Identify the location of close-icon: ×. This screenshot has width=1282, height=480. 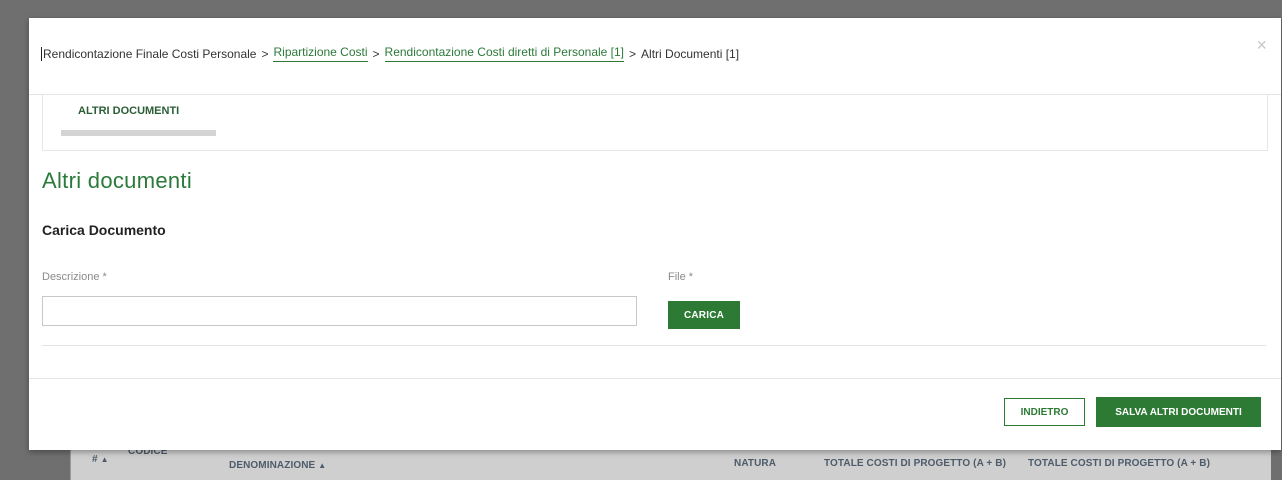
(1261, 45).